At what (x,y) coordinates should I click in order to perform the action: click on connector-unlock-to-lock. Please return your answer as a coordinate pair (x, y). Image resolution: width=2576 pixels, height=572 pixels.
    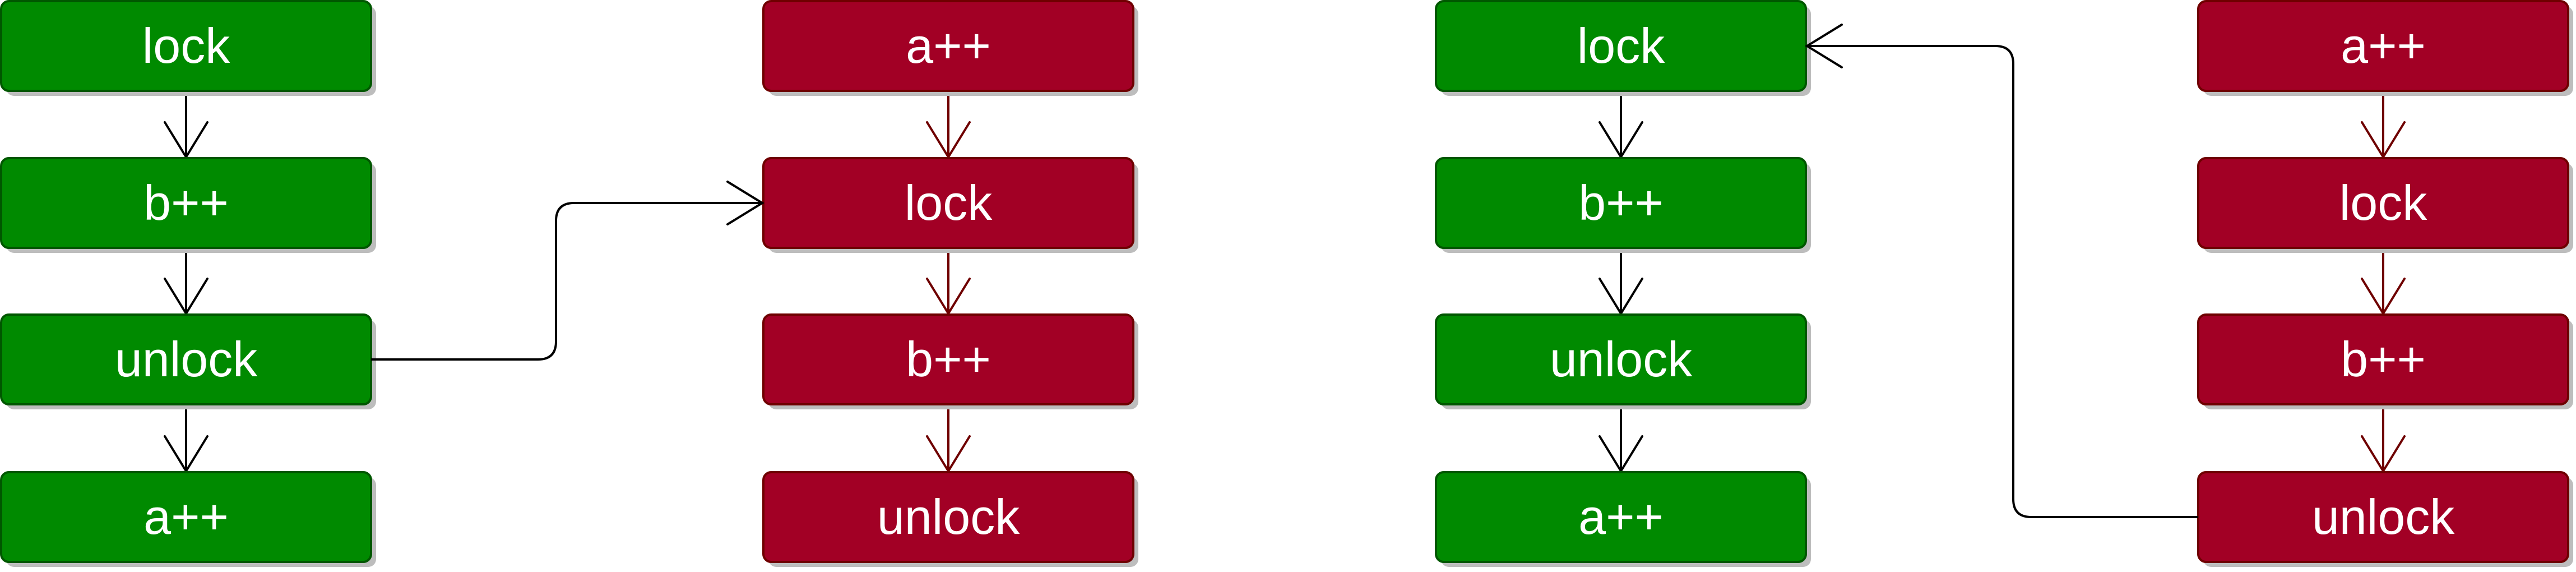
    Looking at the image, I should click on (566, 281).